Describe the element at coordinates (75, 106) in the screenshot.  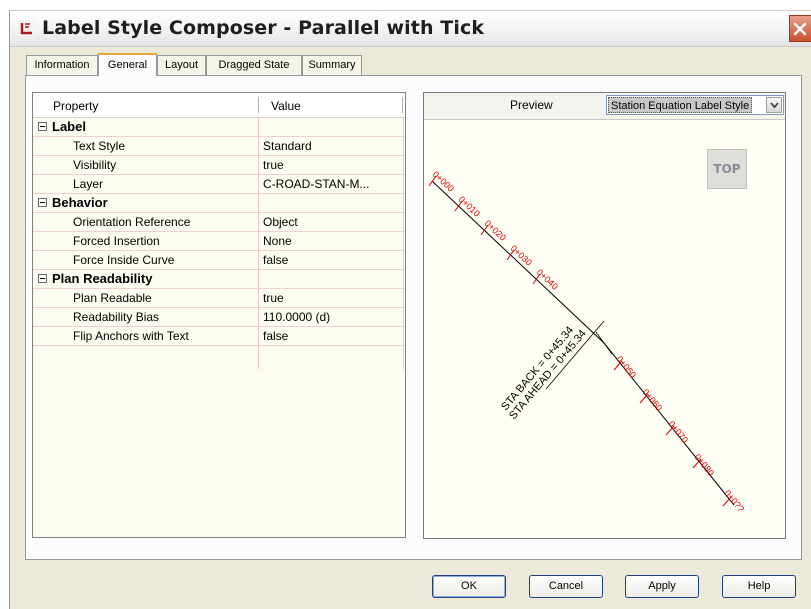
I see `header-property: Property` at that location.